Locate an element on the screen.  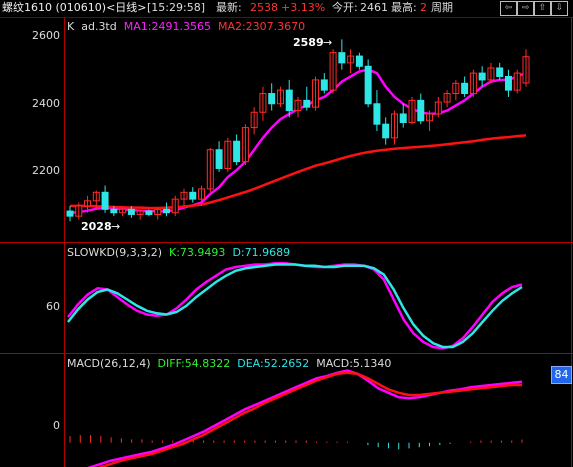
ma2-line is located at coordinates (298, 172).